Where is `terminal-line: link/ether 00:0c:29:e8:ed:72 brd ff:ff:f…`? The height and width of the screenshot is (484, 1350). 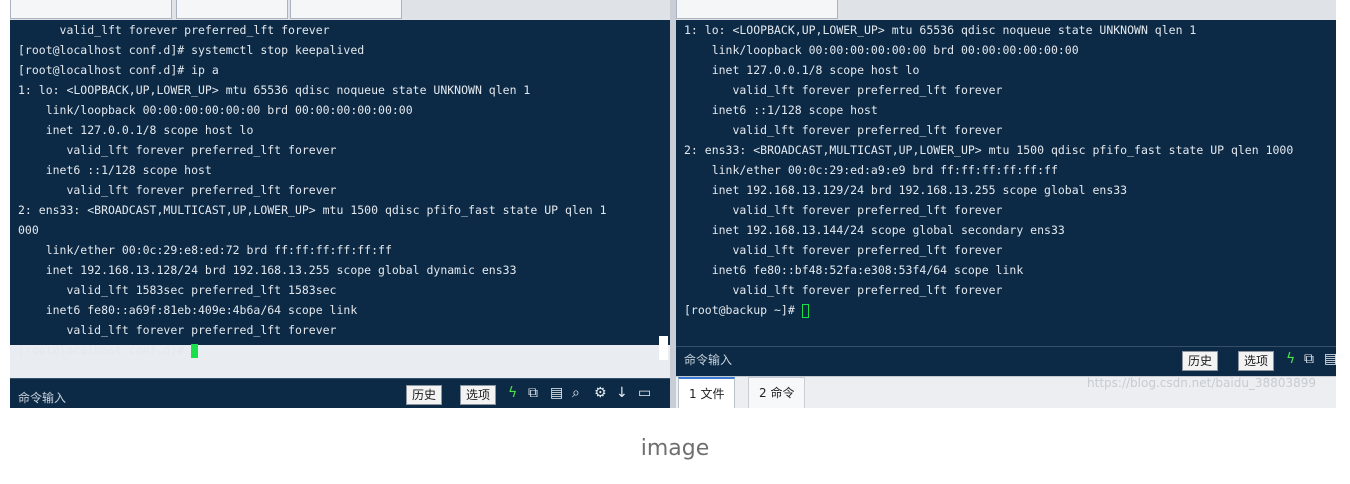
terminal-line: link/ether 00:0c:29:e8:ed:72 brd ff:ff:f… is located at coordinates (205, 250).